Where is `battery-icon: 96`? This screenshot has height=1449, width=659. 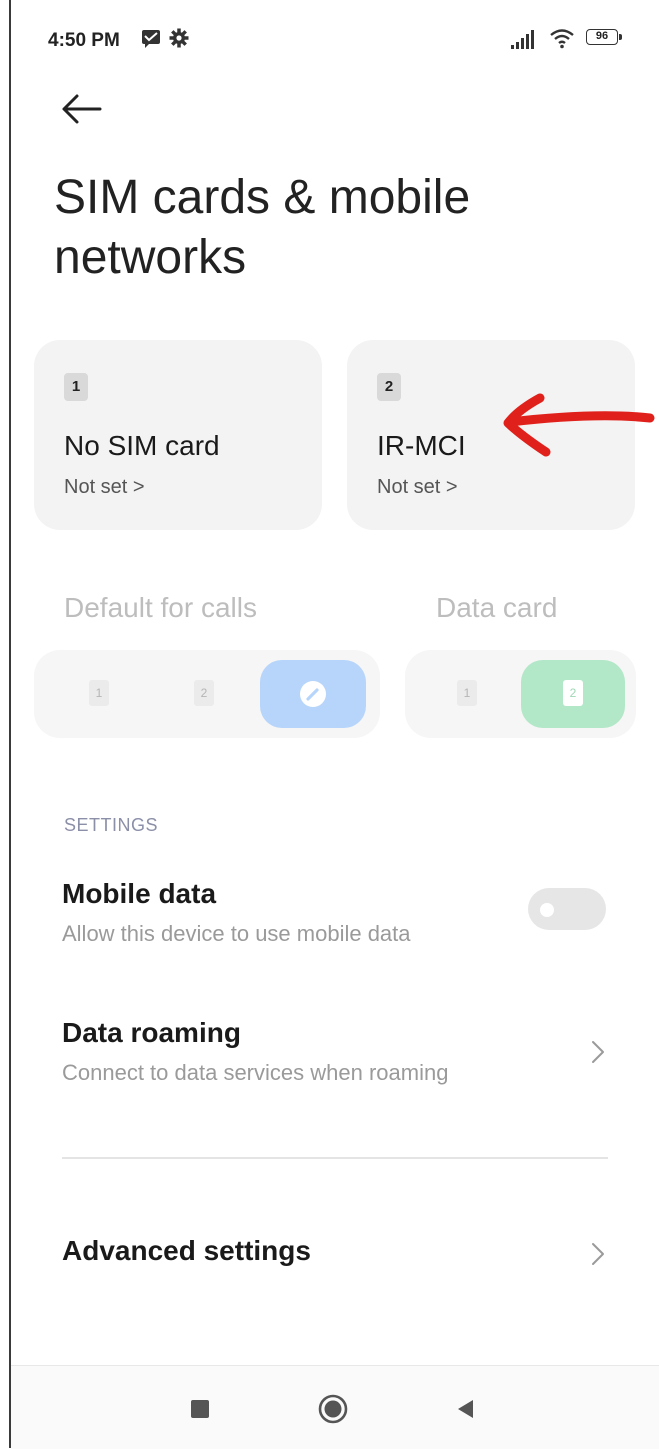
battery-icon: 96 is located at coordinates (605, 38).